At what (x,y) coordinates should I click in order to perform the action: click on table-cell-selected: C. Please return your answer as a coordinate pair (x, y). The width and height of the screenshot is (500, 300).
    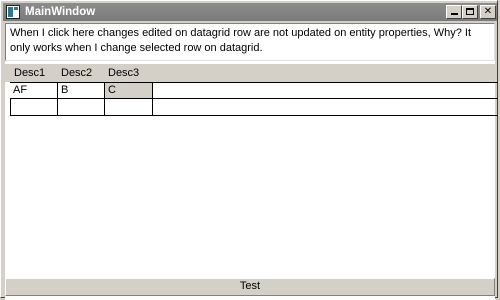
    Looking at the image, I should click on (129, 91).